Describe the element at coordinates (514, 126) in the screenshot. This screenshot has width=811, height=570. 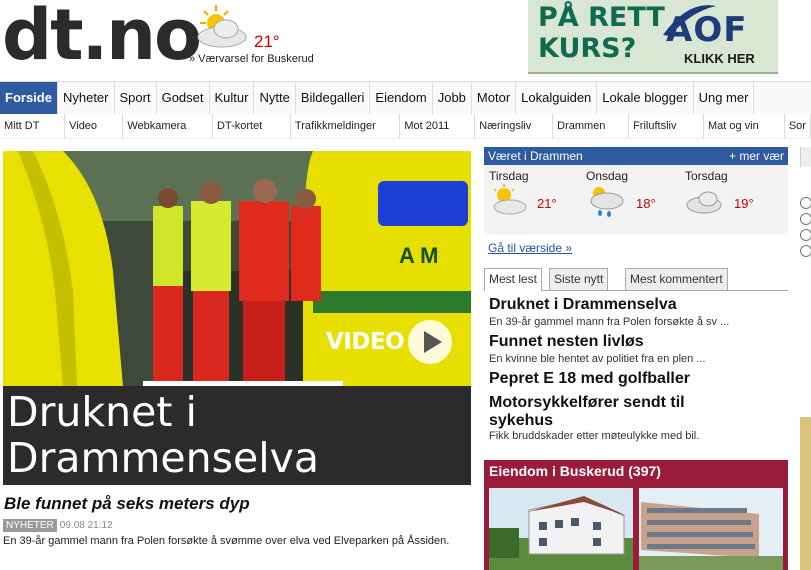
I see `subnav-item-naeringsliv: Næringsliv` at that location.